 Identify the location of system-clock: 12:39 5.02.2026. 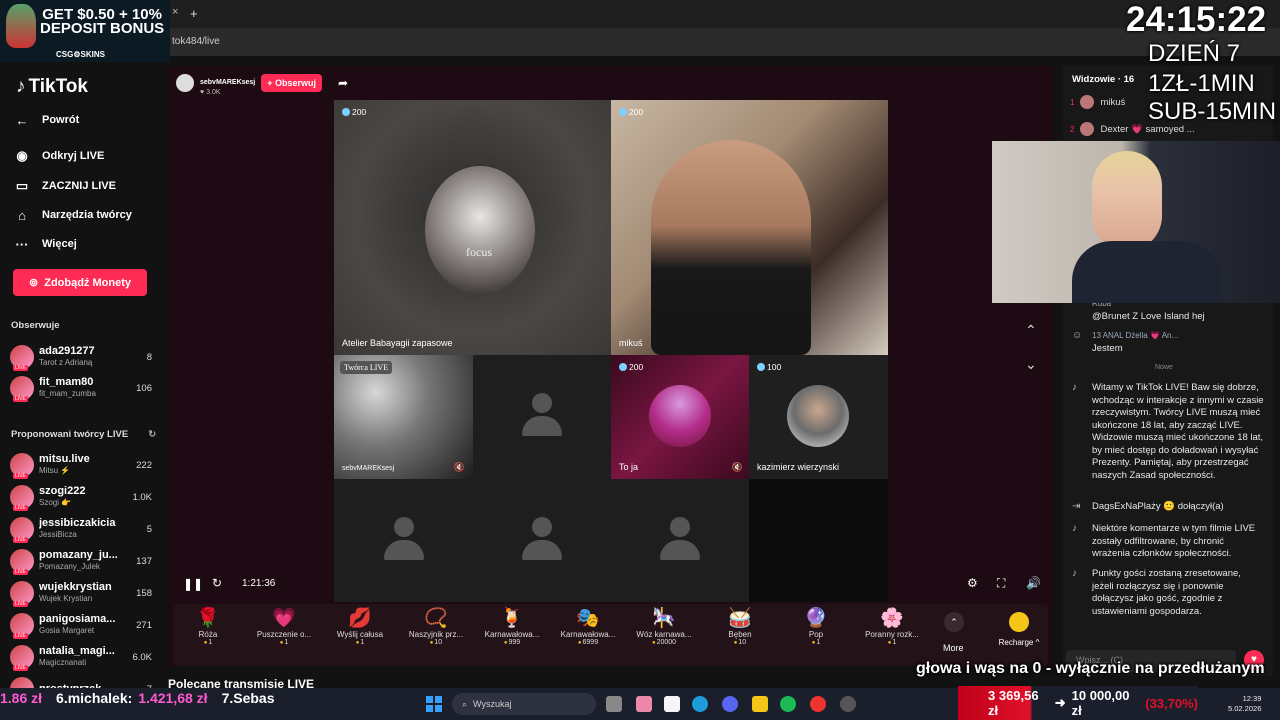
(1244, 704).